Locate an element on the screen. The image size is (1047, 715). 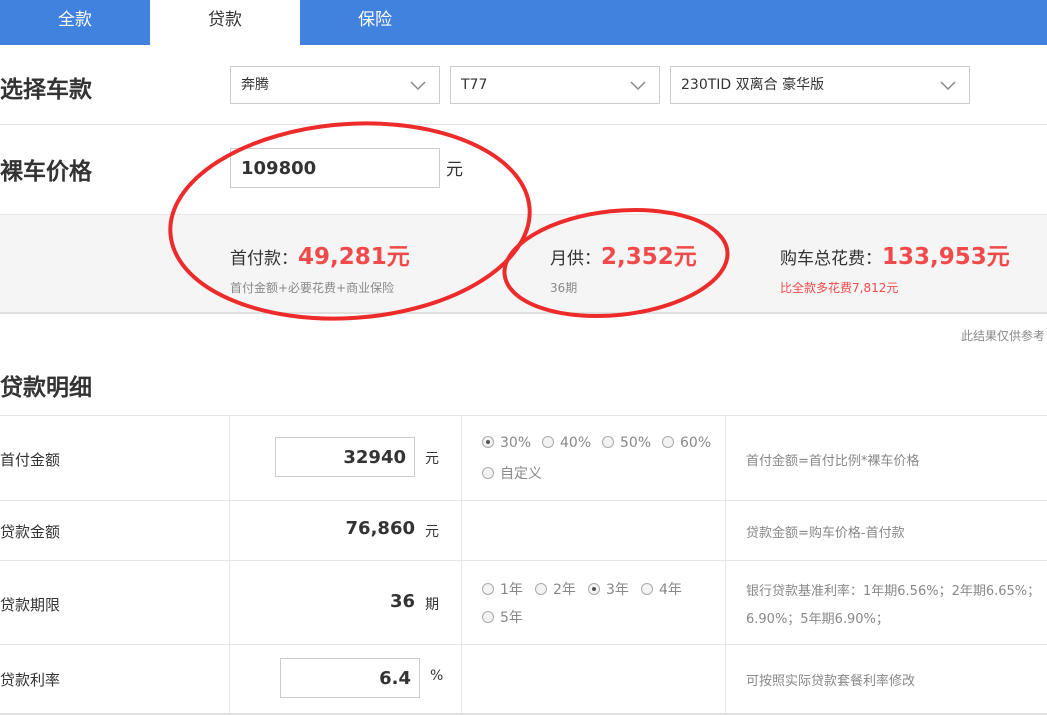
down-ratio-option-50: 50% is located at coordinates (626, 443).